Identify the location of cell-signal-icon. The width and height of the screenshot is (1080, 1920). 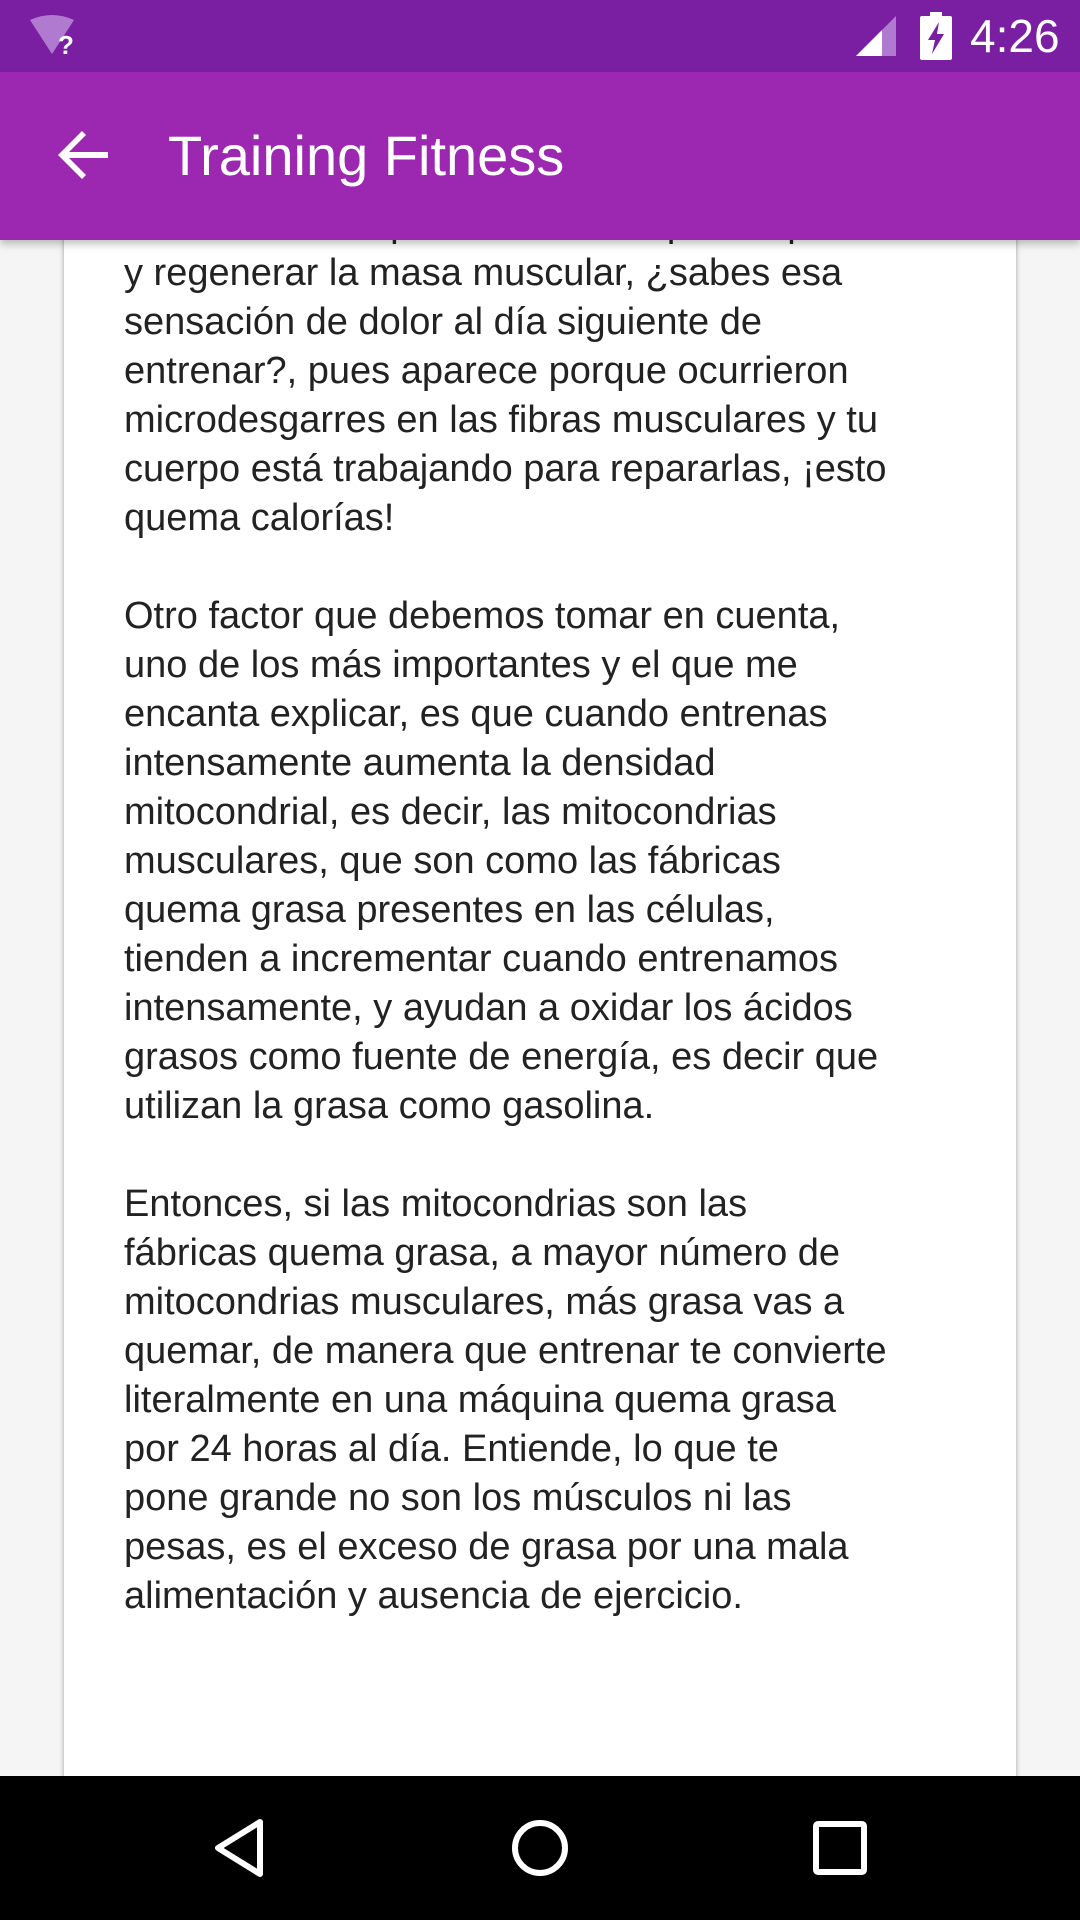
(875, 36).